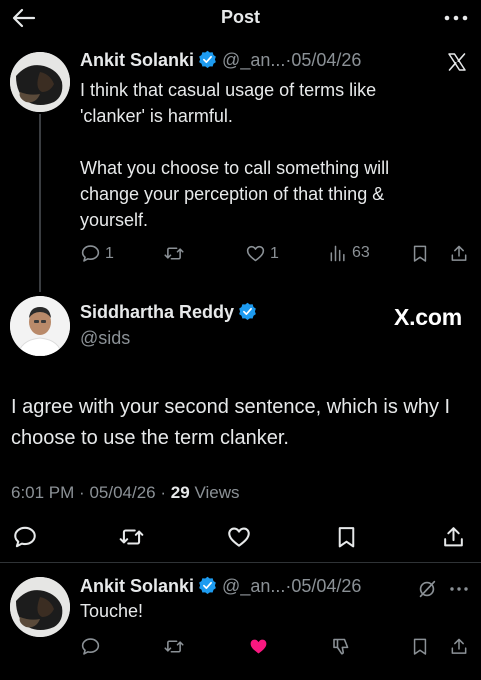 Image resolution: width=481 pixels, height=680 pixels. I want to click on divider, so click(240, 562).